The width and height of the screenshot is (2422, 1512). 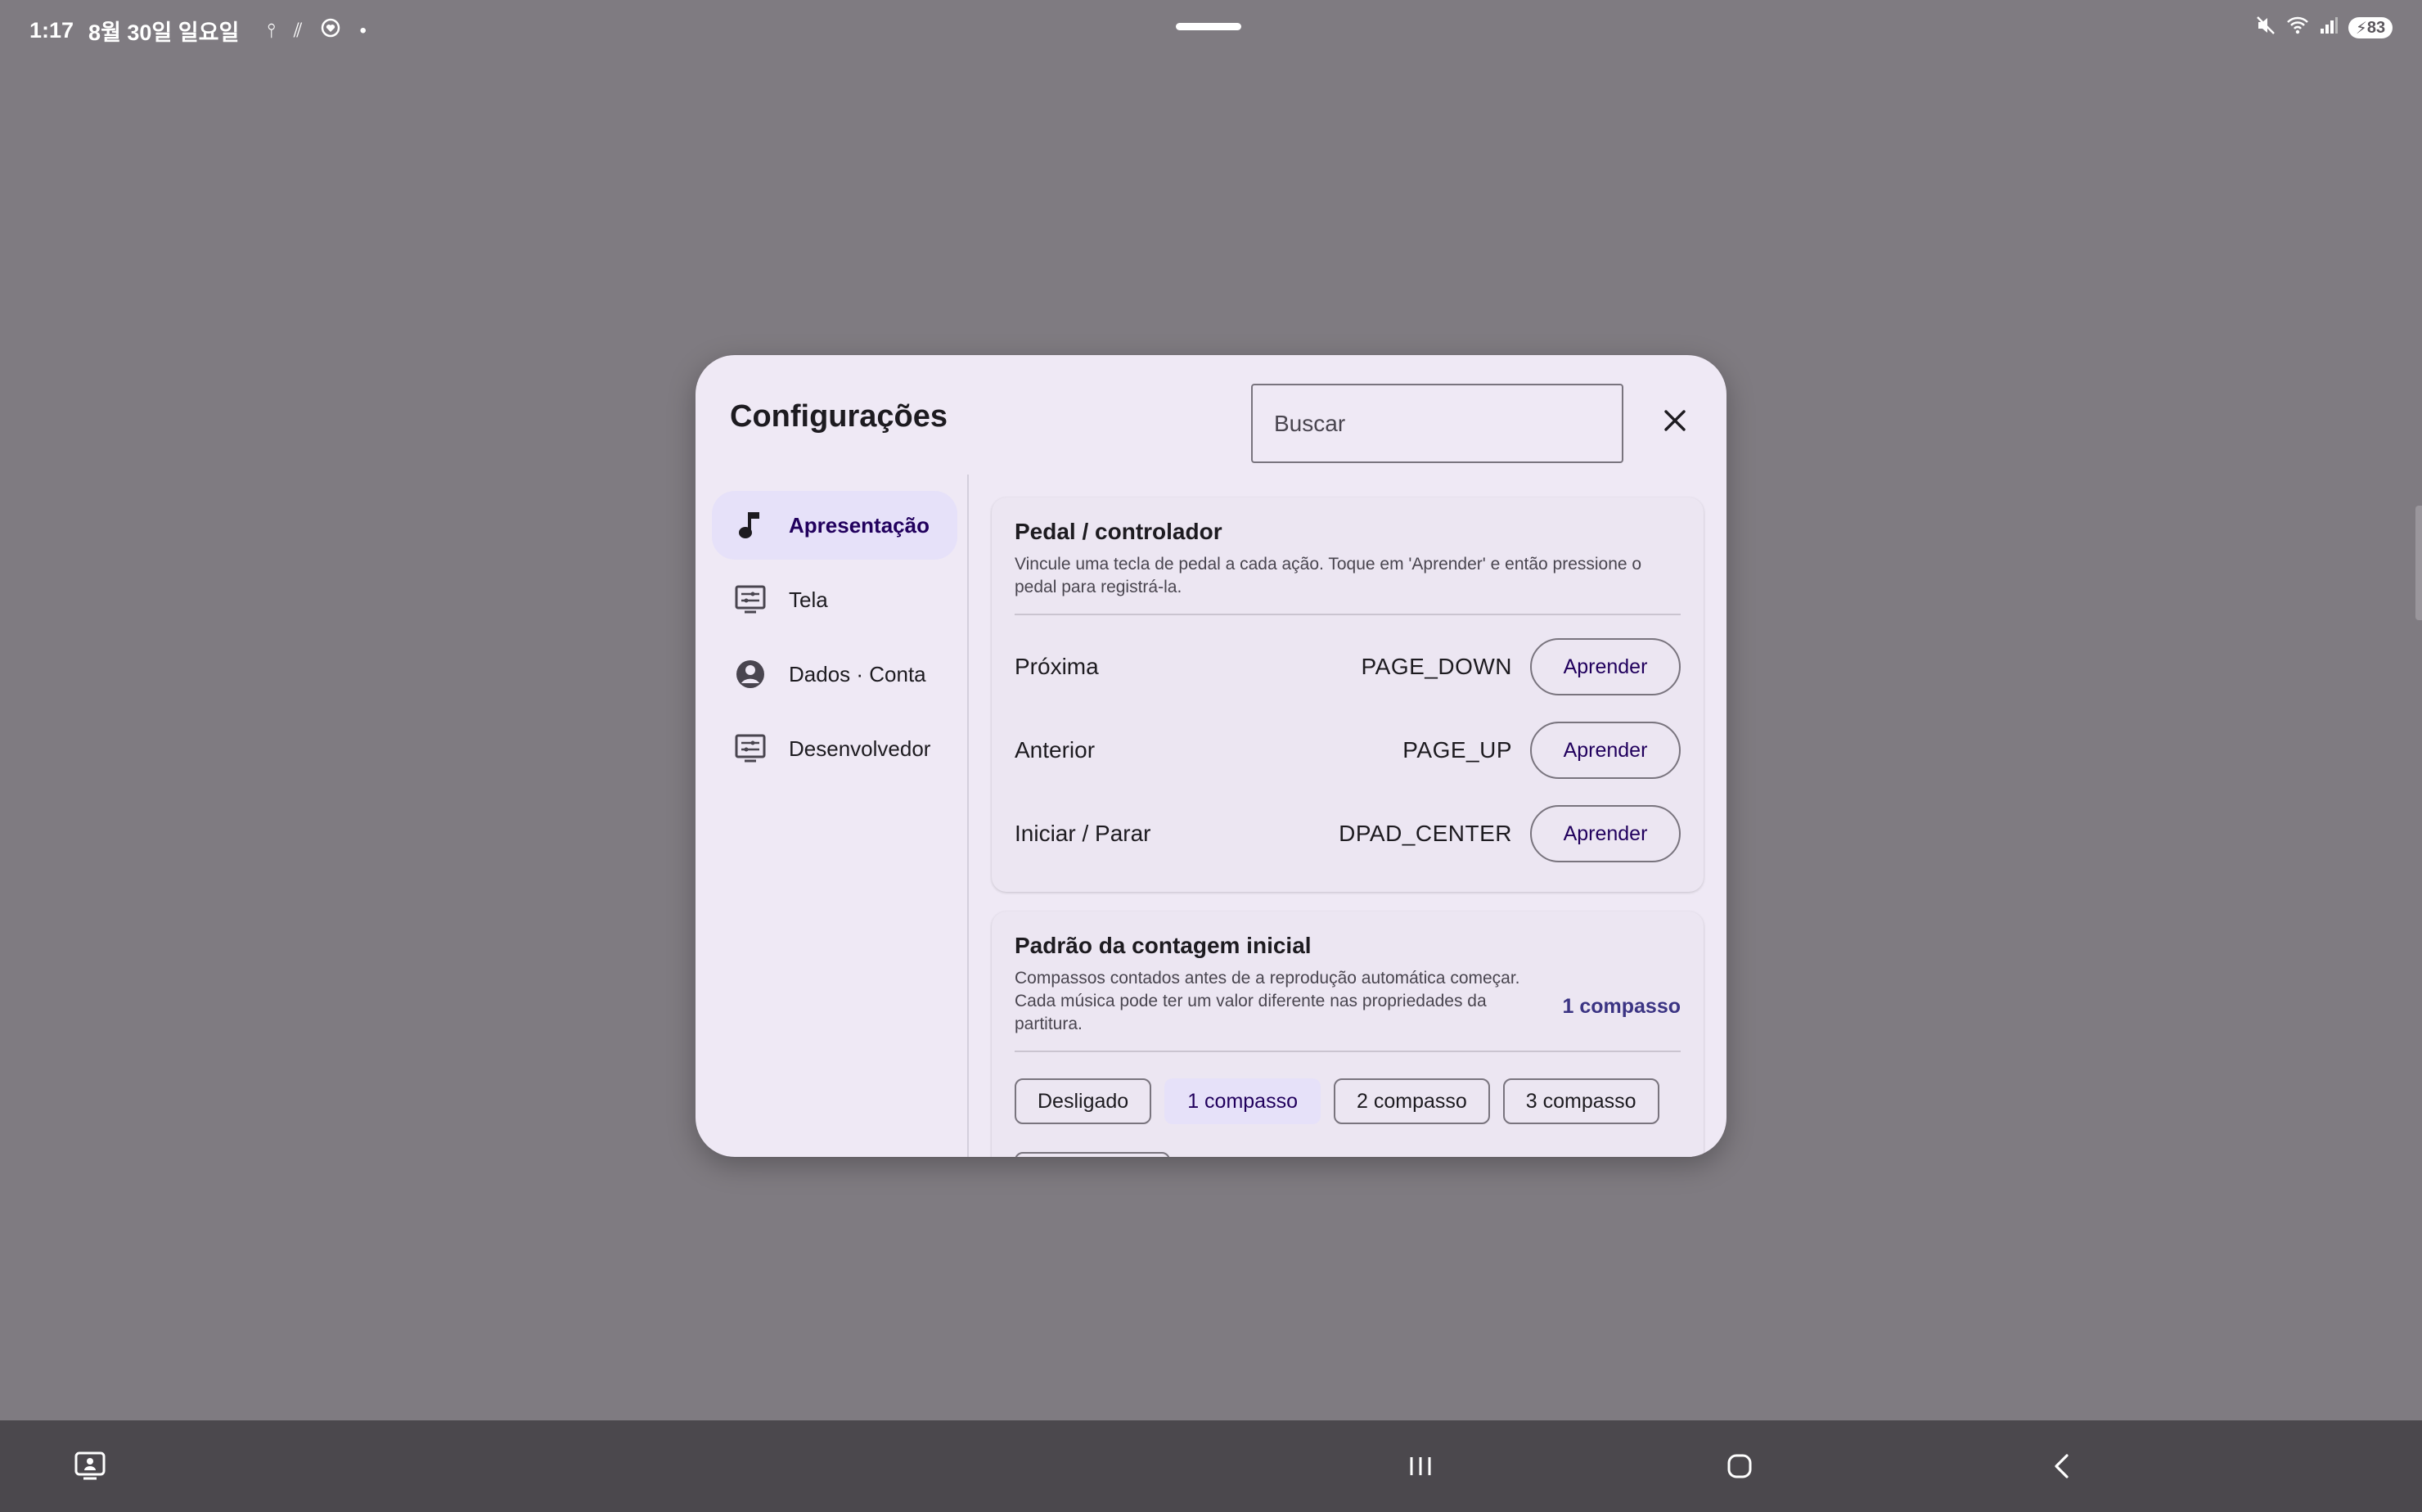 I want to click on status-bar: 1:17 8월 30일 일요일 ⫯ ⫽ • ⚡ 83, so click(x=1211, y=29).